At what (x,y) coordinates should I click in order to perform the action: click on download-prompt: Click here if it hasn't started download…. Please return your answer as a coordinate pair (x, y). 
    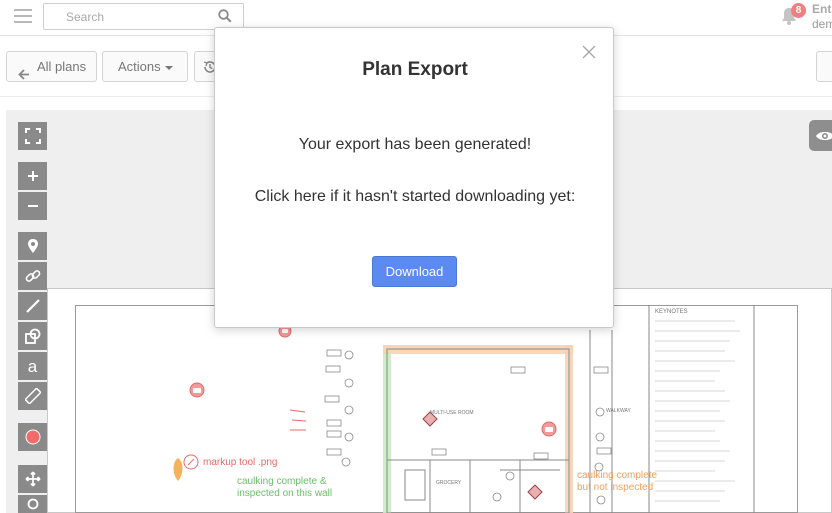
    Looking at the image, I should click on (415, 196).